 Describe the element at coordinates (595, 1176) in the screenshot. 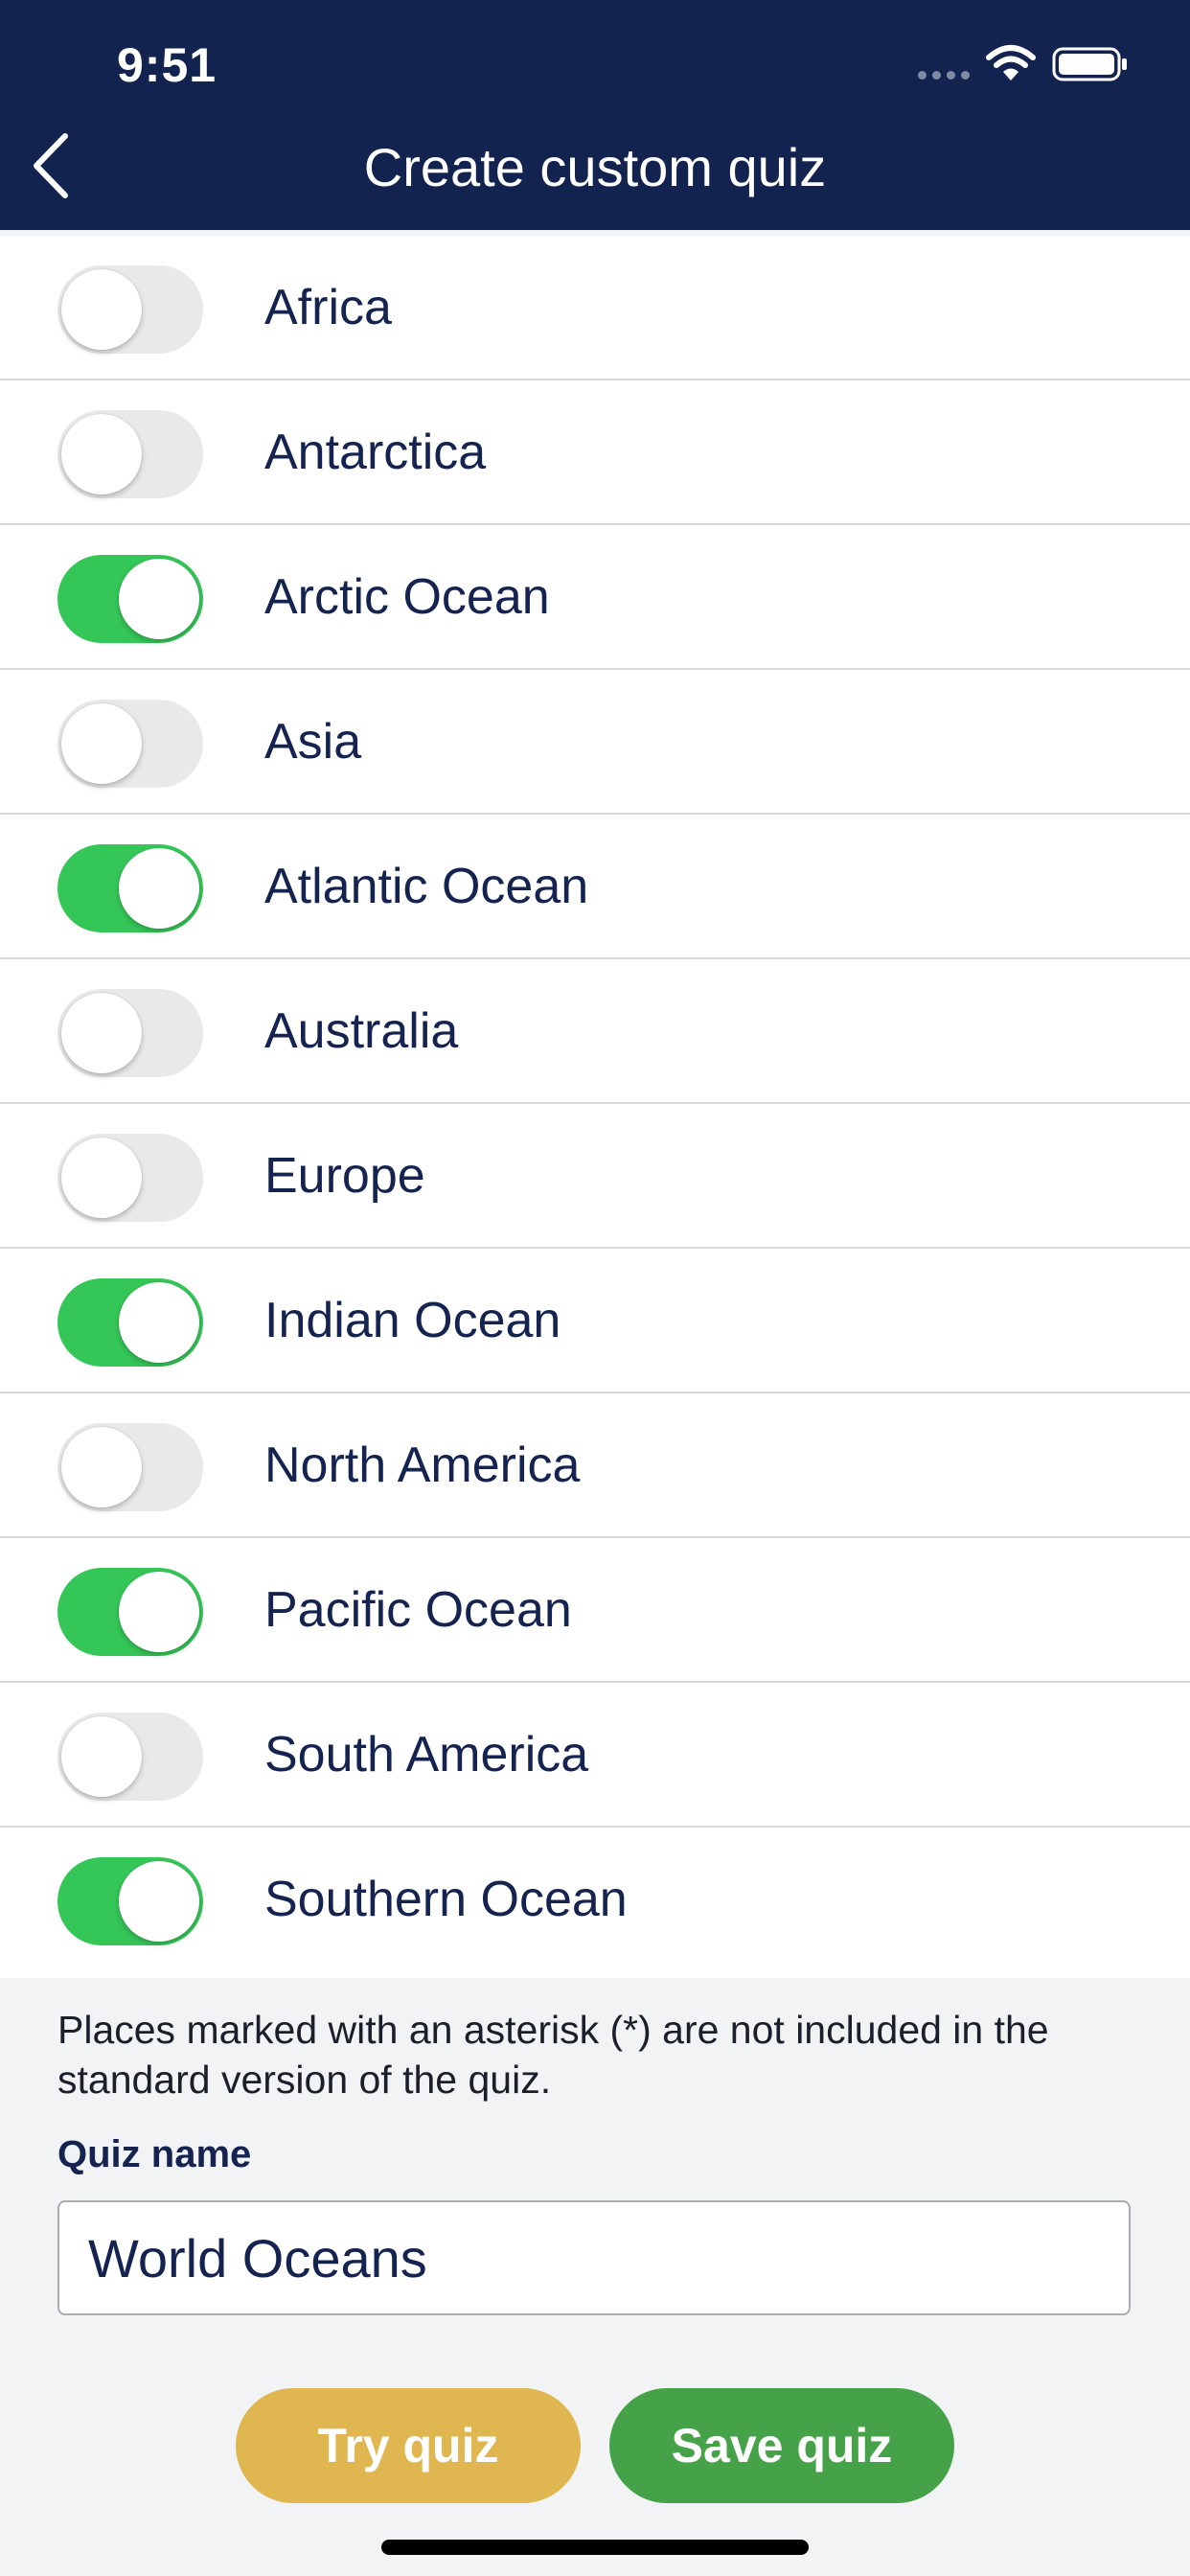

I see `list-item-europe: Europe` at that location.